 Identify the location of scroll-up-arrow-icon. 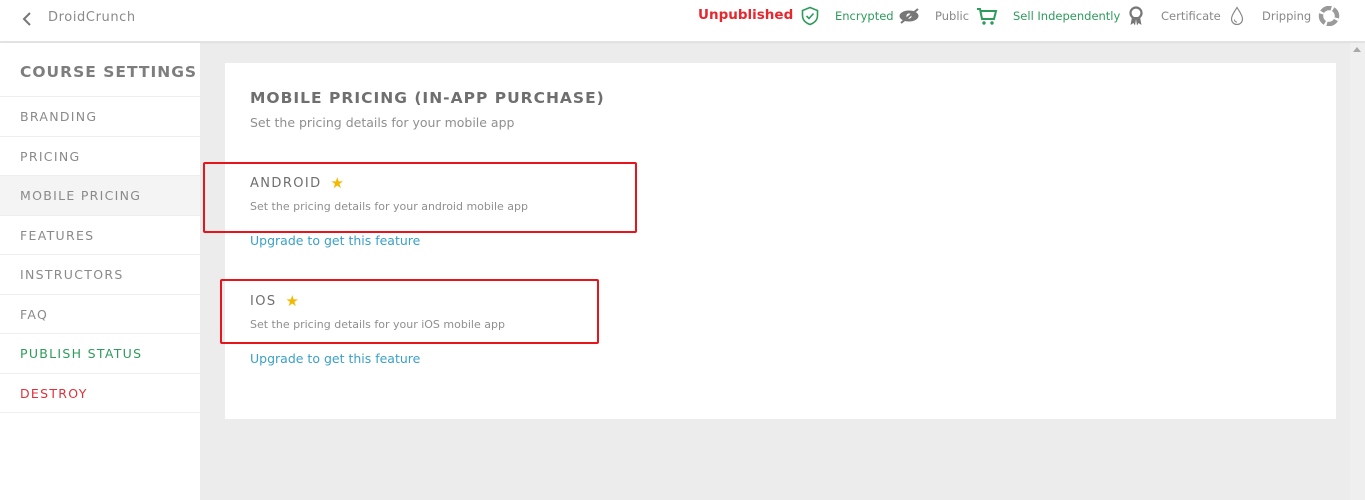
(1357, 49).